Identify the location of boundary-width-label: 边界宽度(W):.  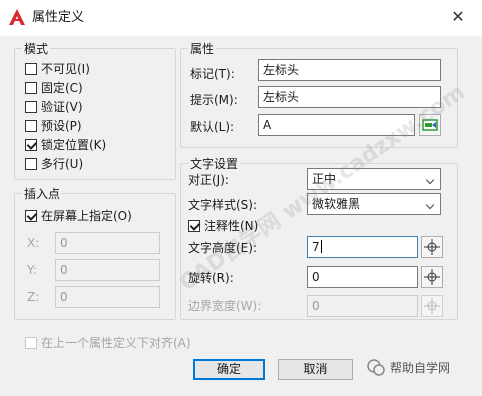
(225, 306).